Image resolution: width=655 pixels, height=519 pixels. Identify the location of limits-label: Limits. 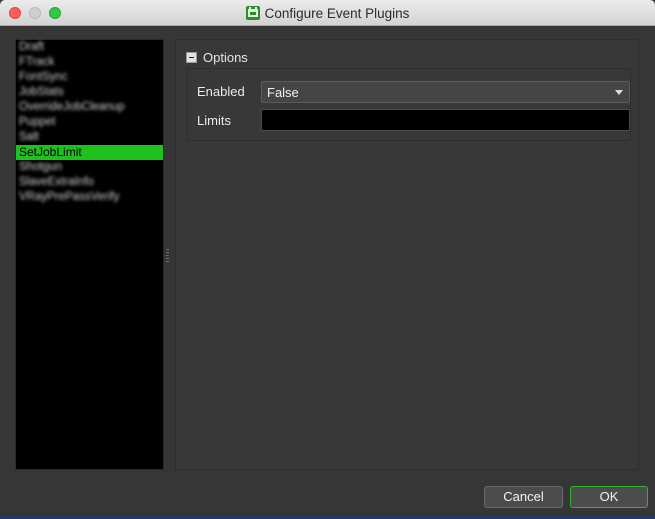
(214, 120).